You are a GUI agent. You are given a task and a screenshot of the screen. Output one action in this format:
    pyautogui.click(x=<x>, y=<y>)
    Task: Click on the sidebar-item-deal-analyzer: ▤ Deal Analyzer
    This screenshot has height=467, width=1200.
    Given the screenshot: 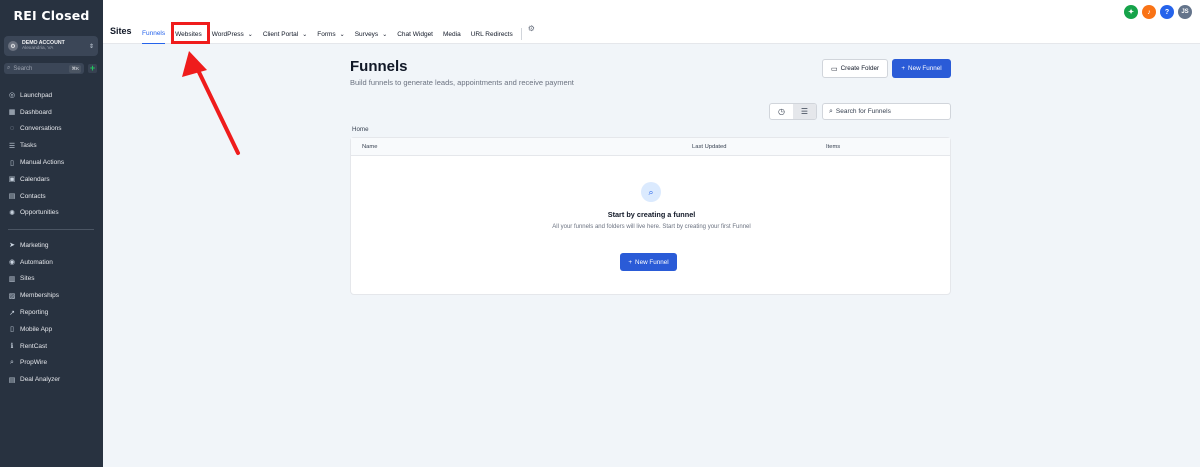 What is the action you would take?
    pyautogui.click(x=51, y=379)
    